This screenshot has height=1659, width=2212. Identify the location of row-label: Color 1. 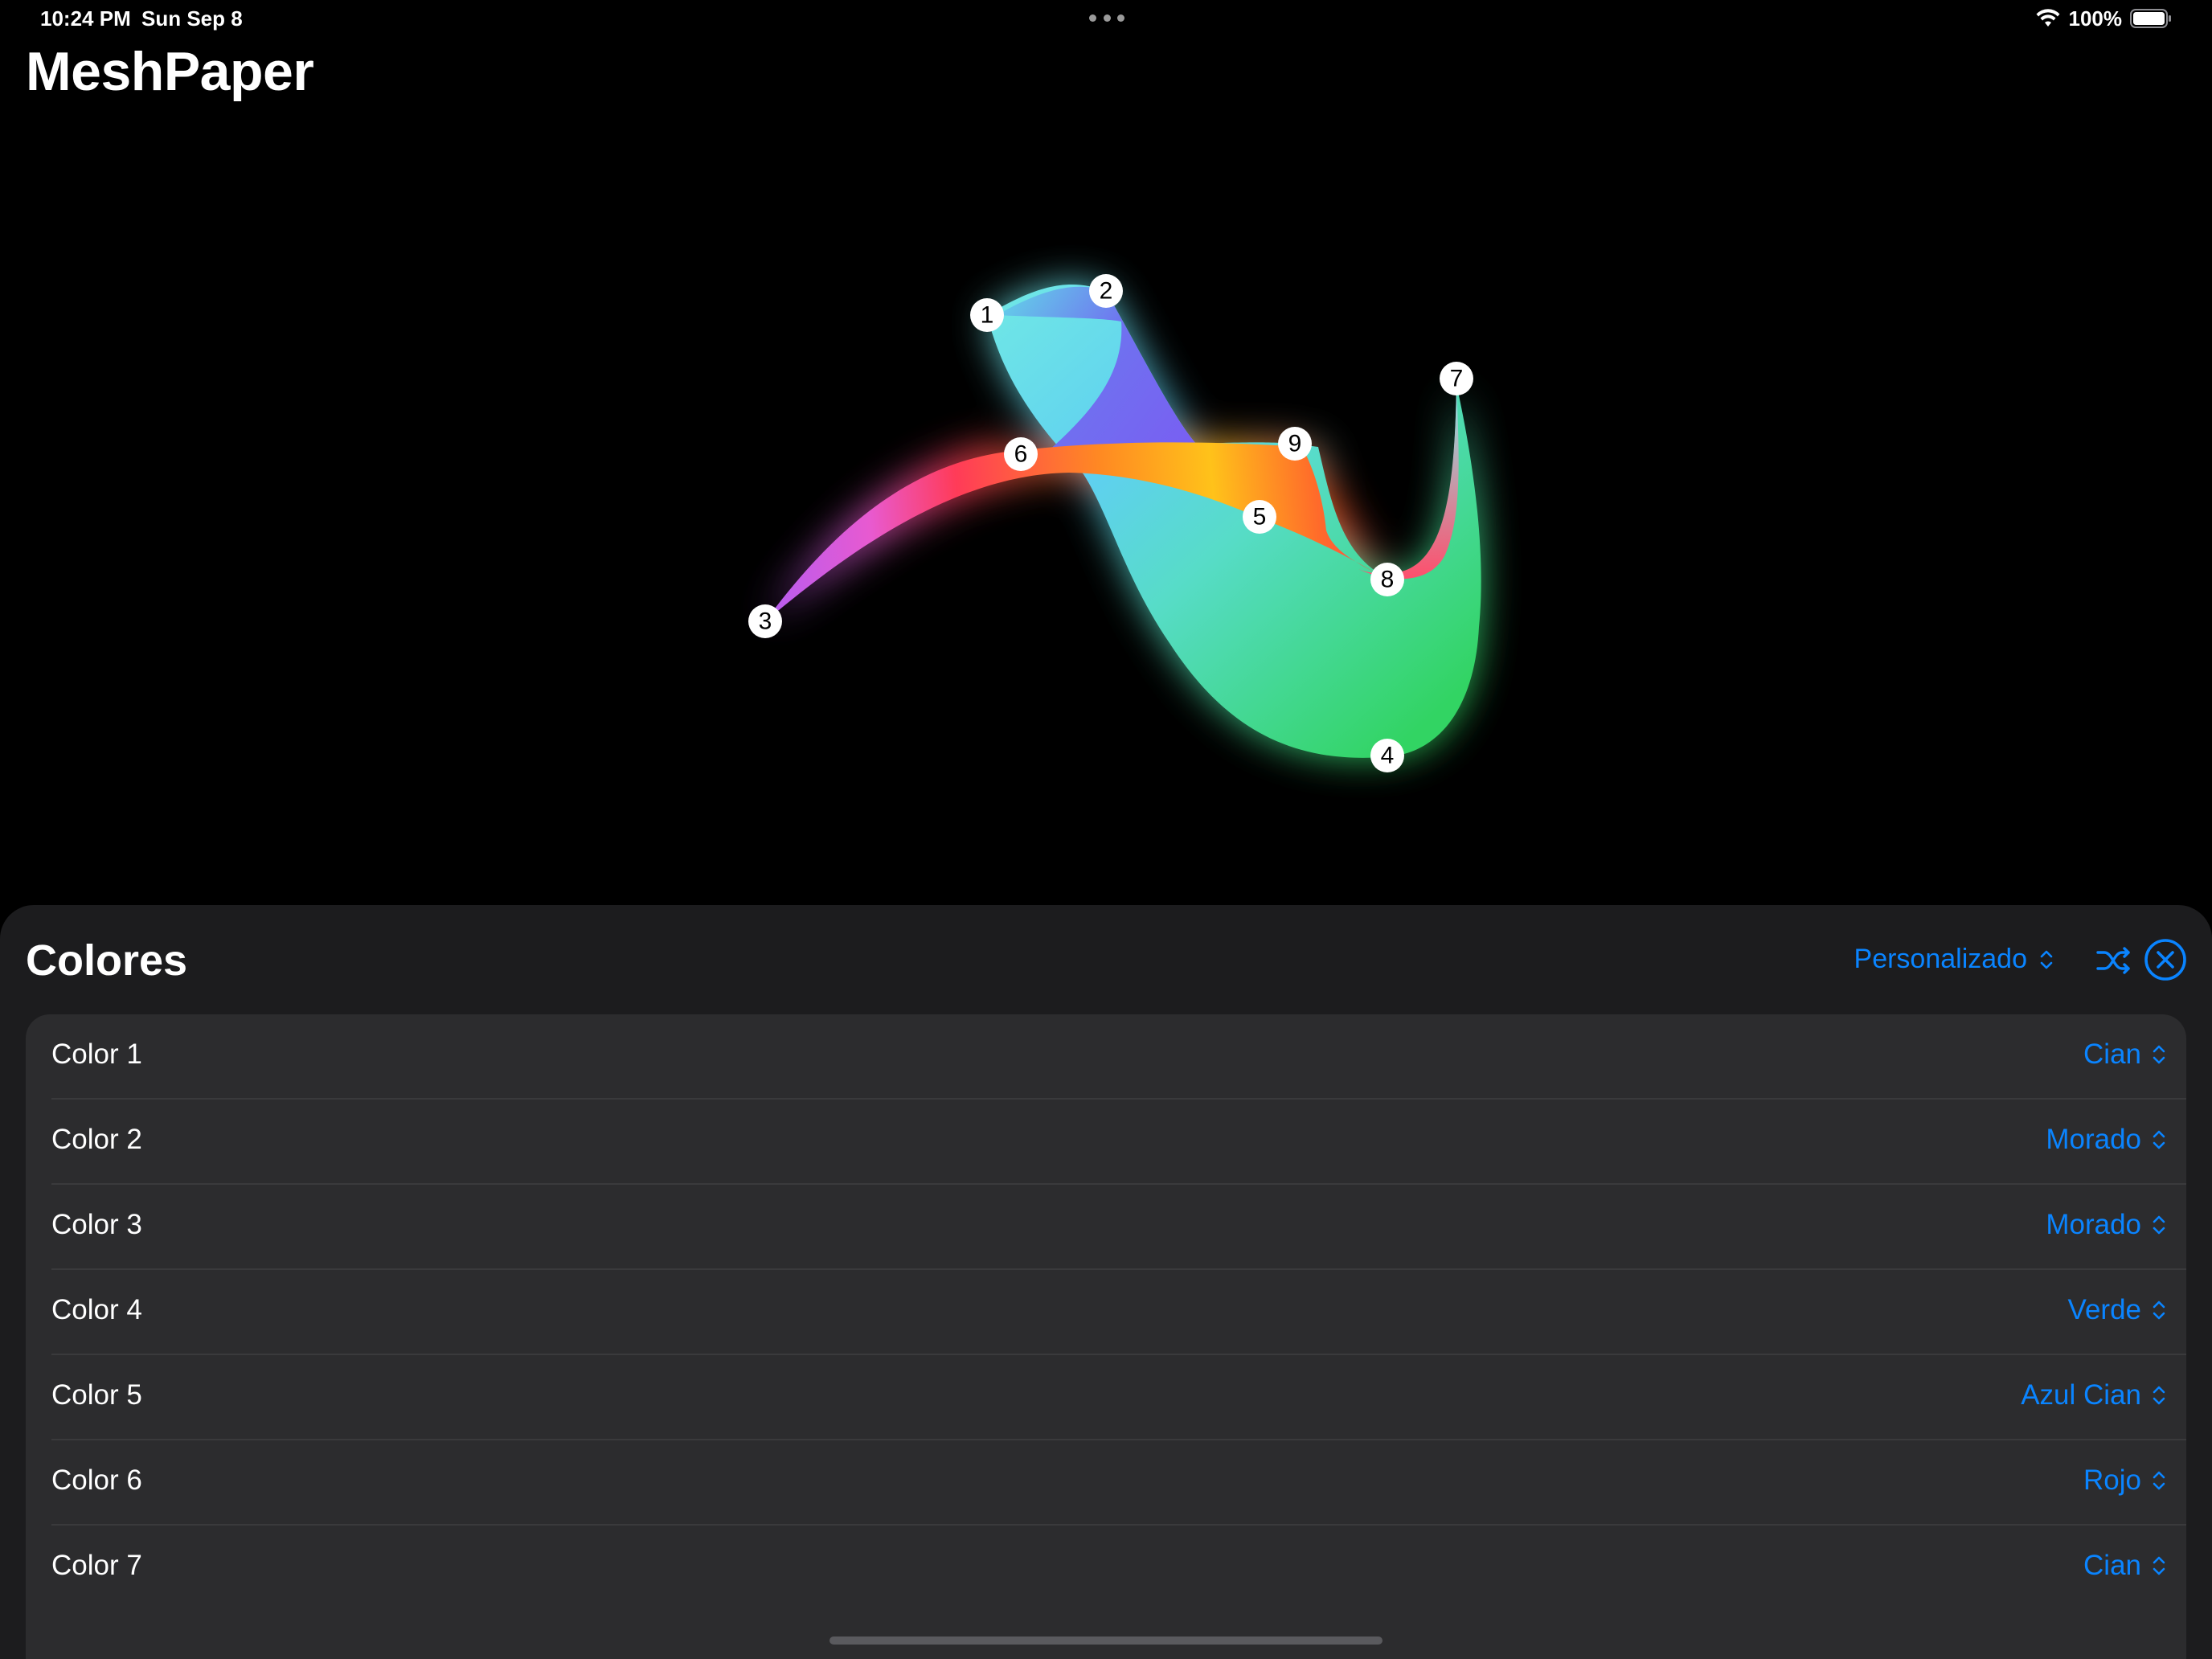
(96, 1054).